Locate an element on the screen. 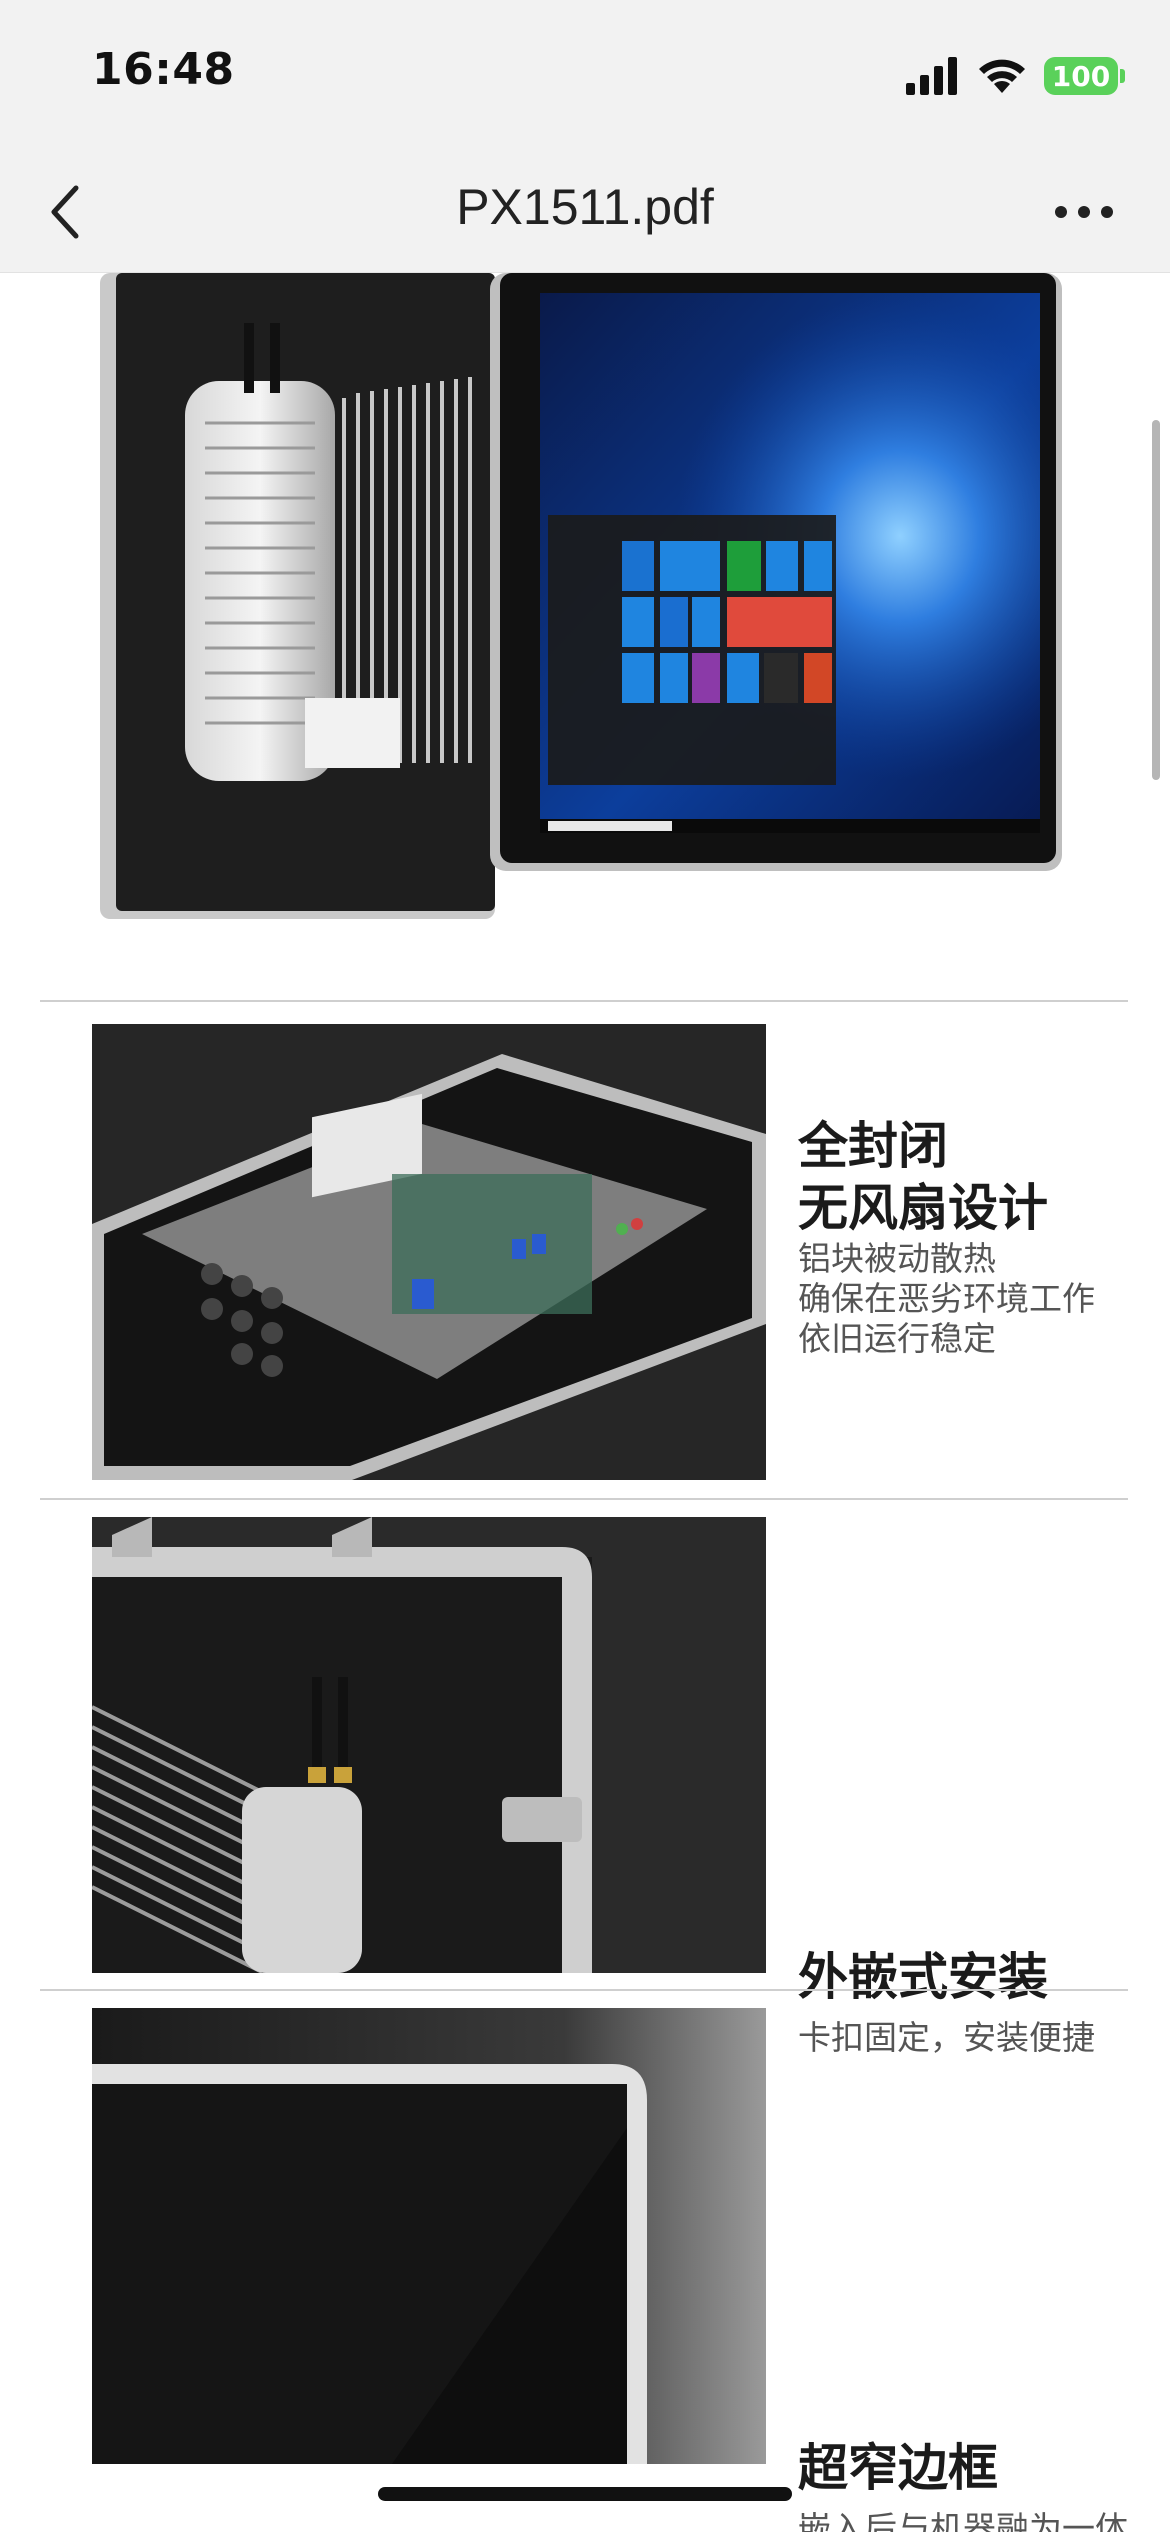  scroll-indicator is located at coordinates (1156, 600).